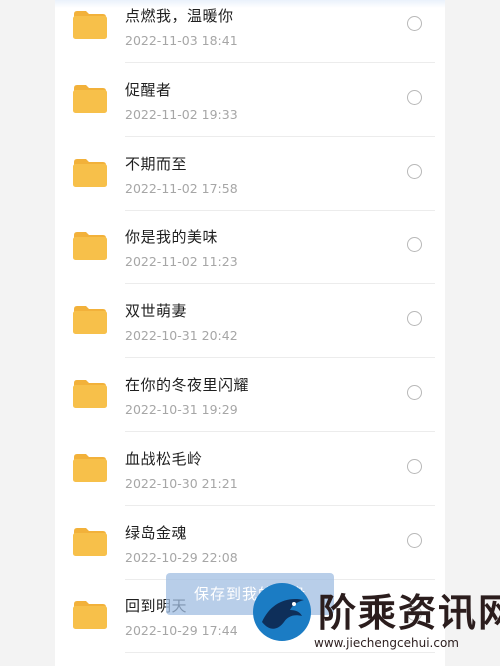 The height and width of the screenshot is (666, 500). I want to click on file-name: 点燃我，温暖你, so click(179, 16).